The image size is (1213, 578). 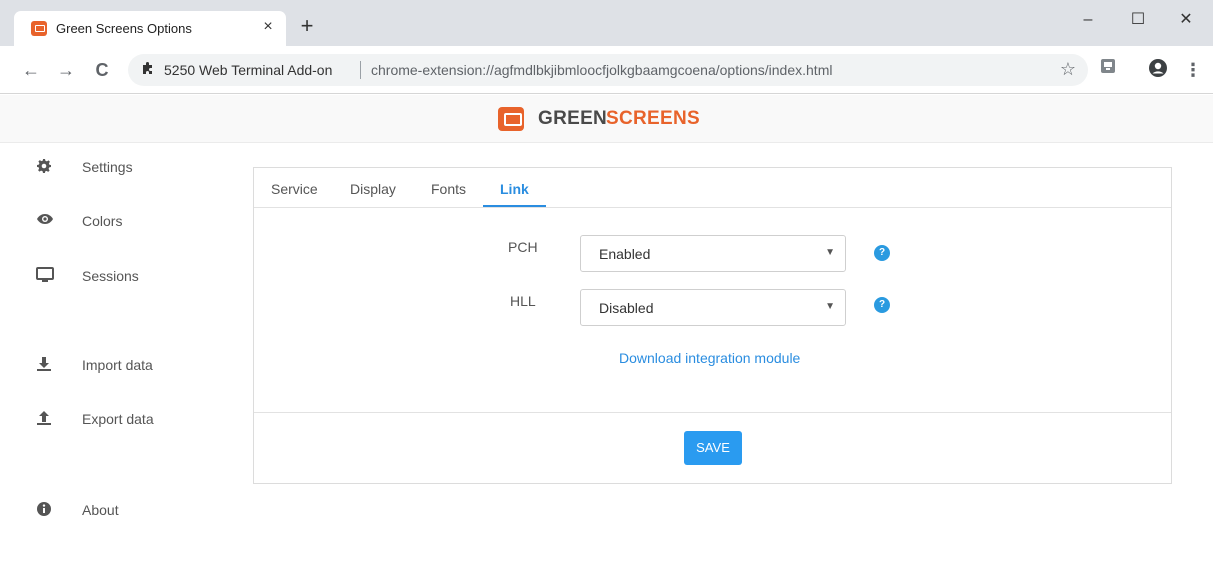 What do you see at coordinates (124, 28) in the screenshot?
I see `tab-title: Green Screens Options` at bounding box center [124, 28].